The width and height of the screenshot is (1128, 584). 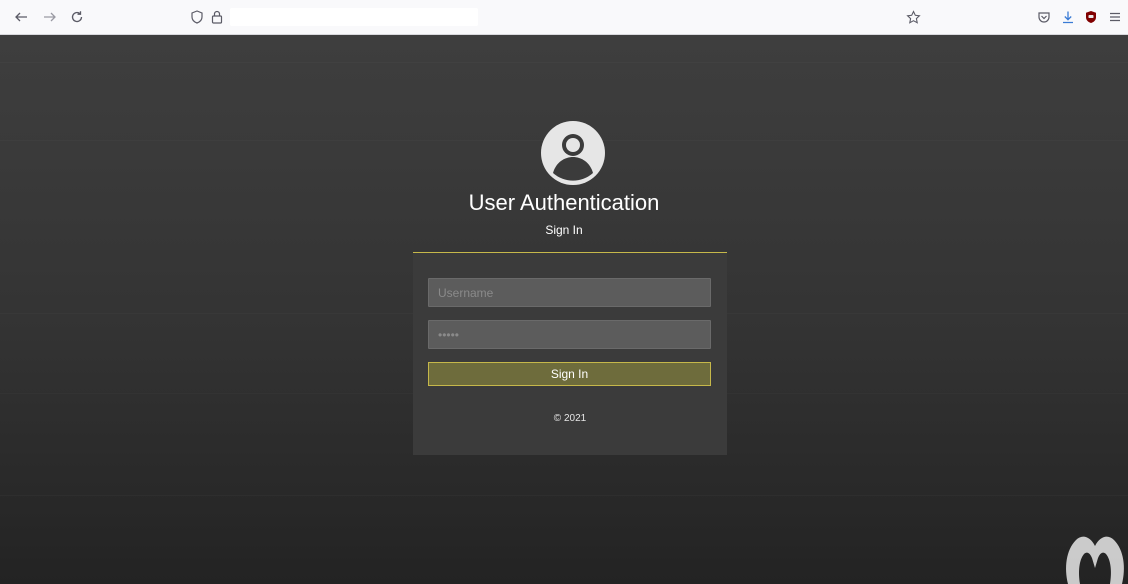 I want to click on menu-button, so click(x=1115, y=17).